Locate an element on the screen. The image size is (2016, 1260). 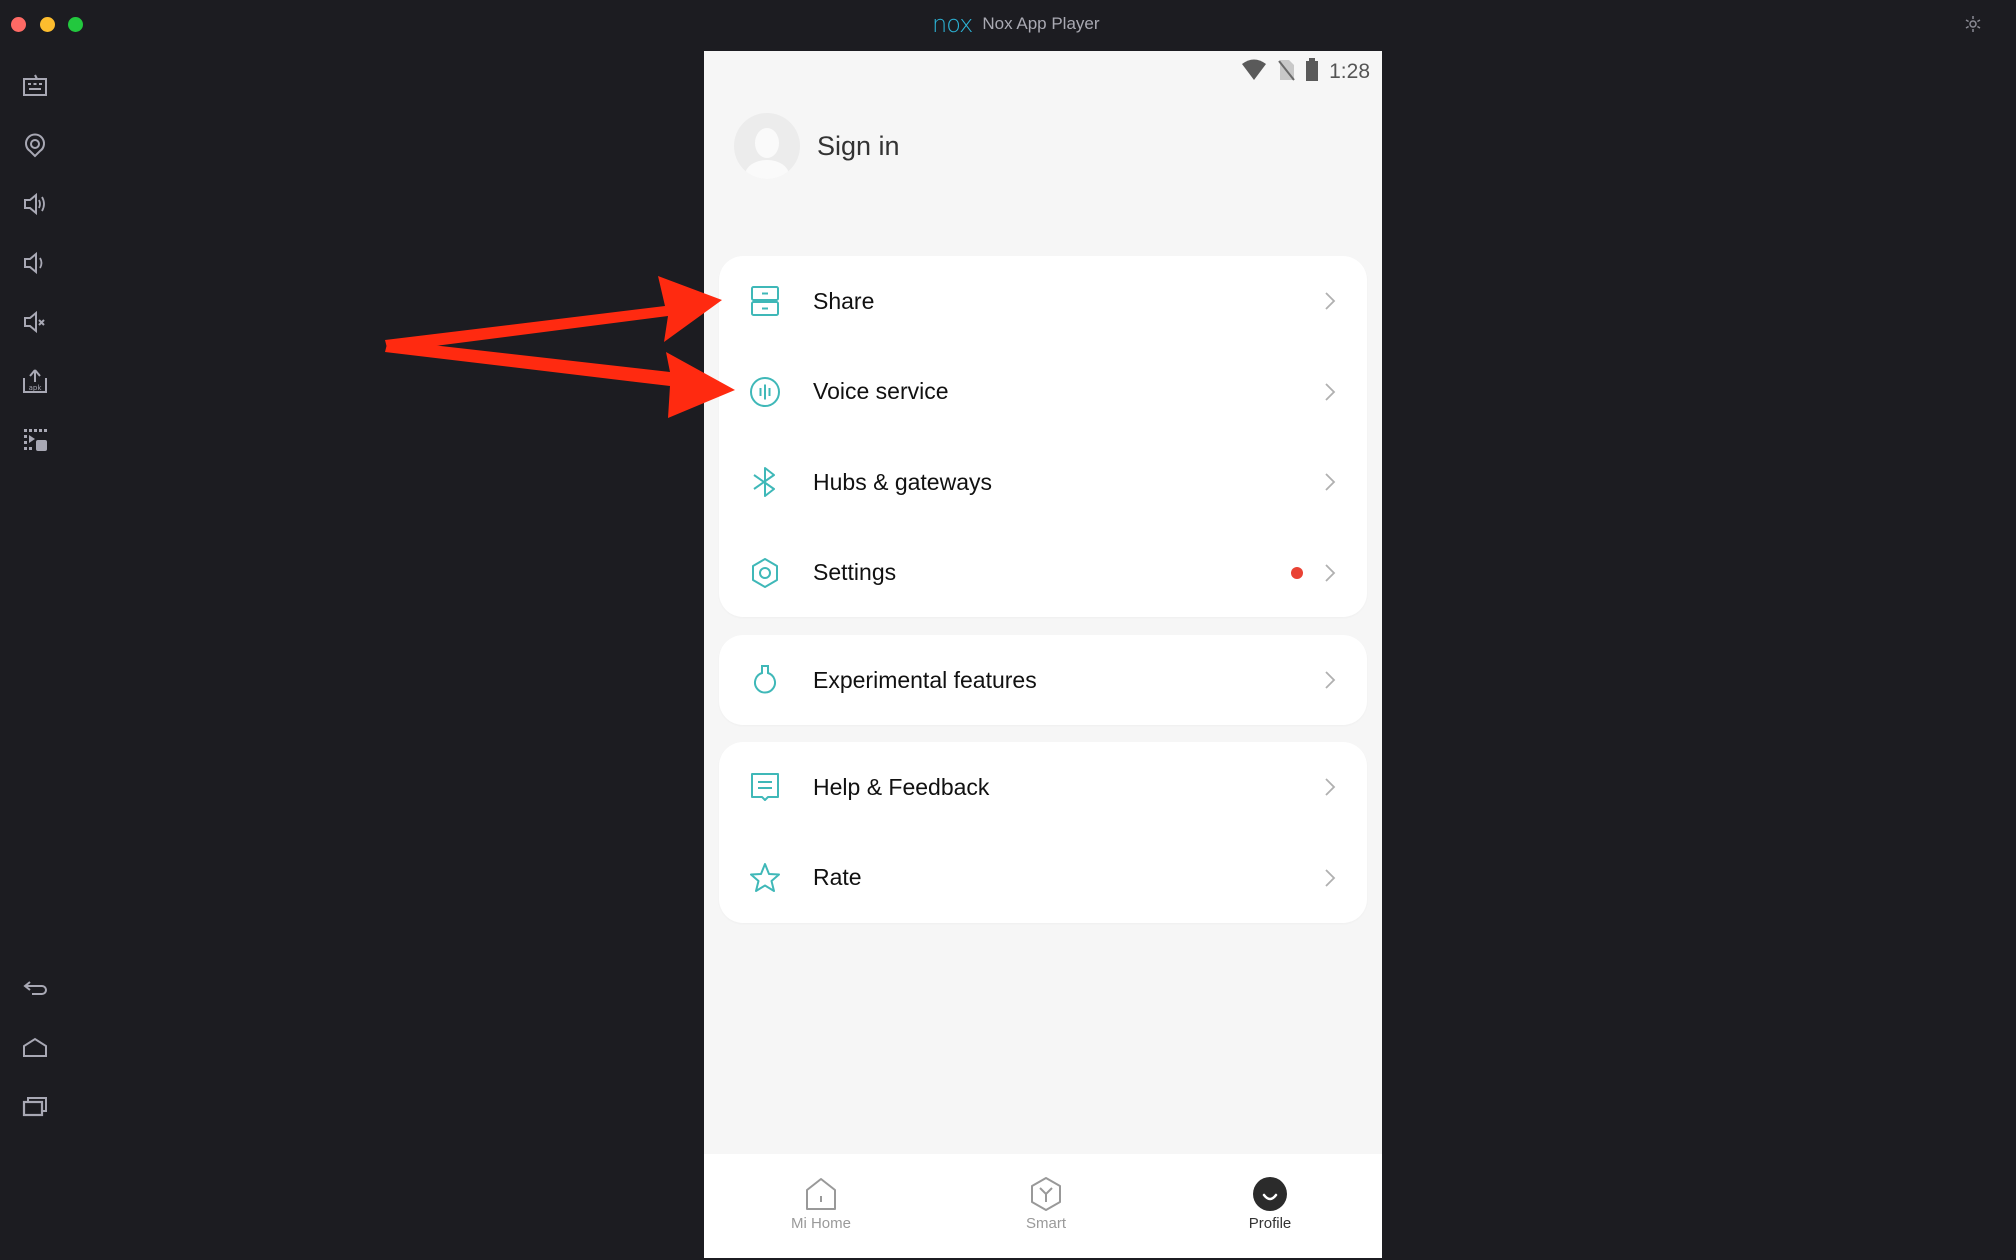
nav-tab-smart: Smart is located at coordinates (1046, 1204).